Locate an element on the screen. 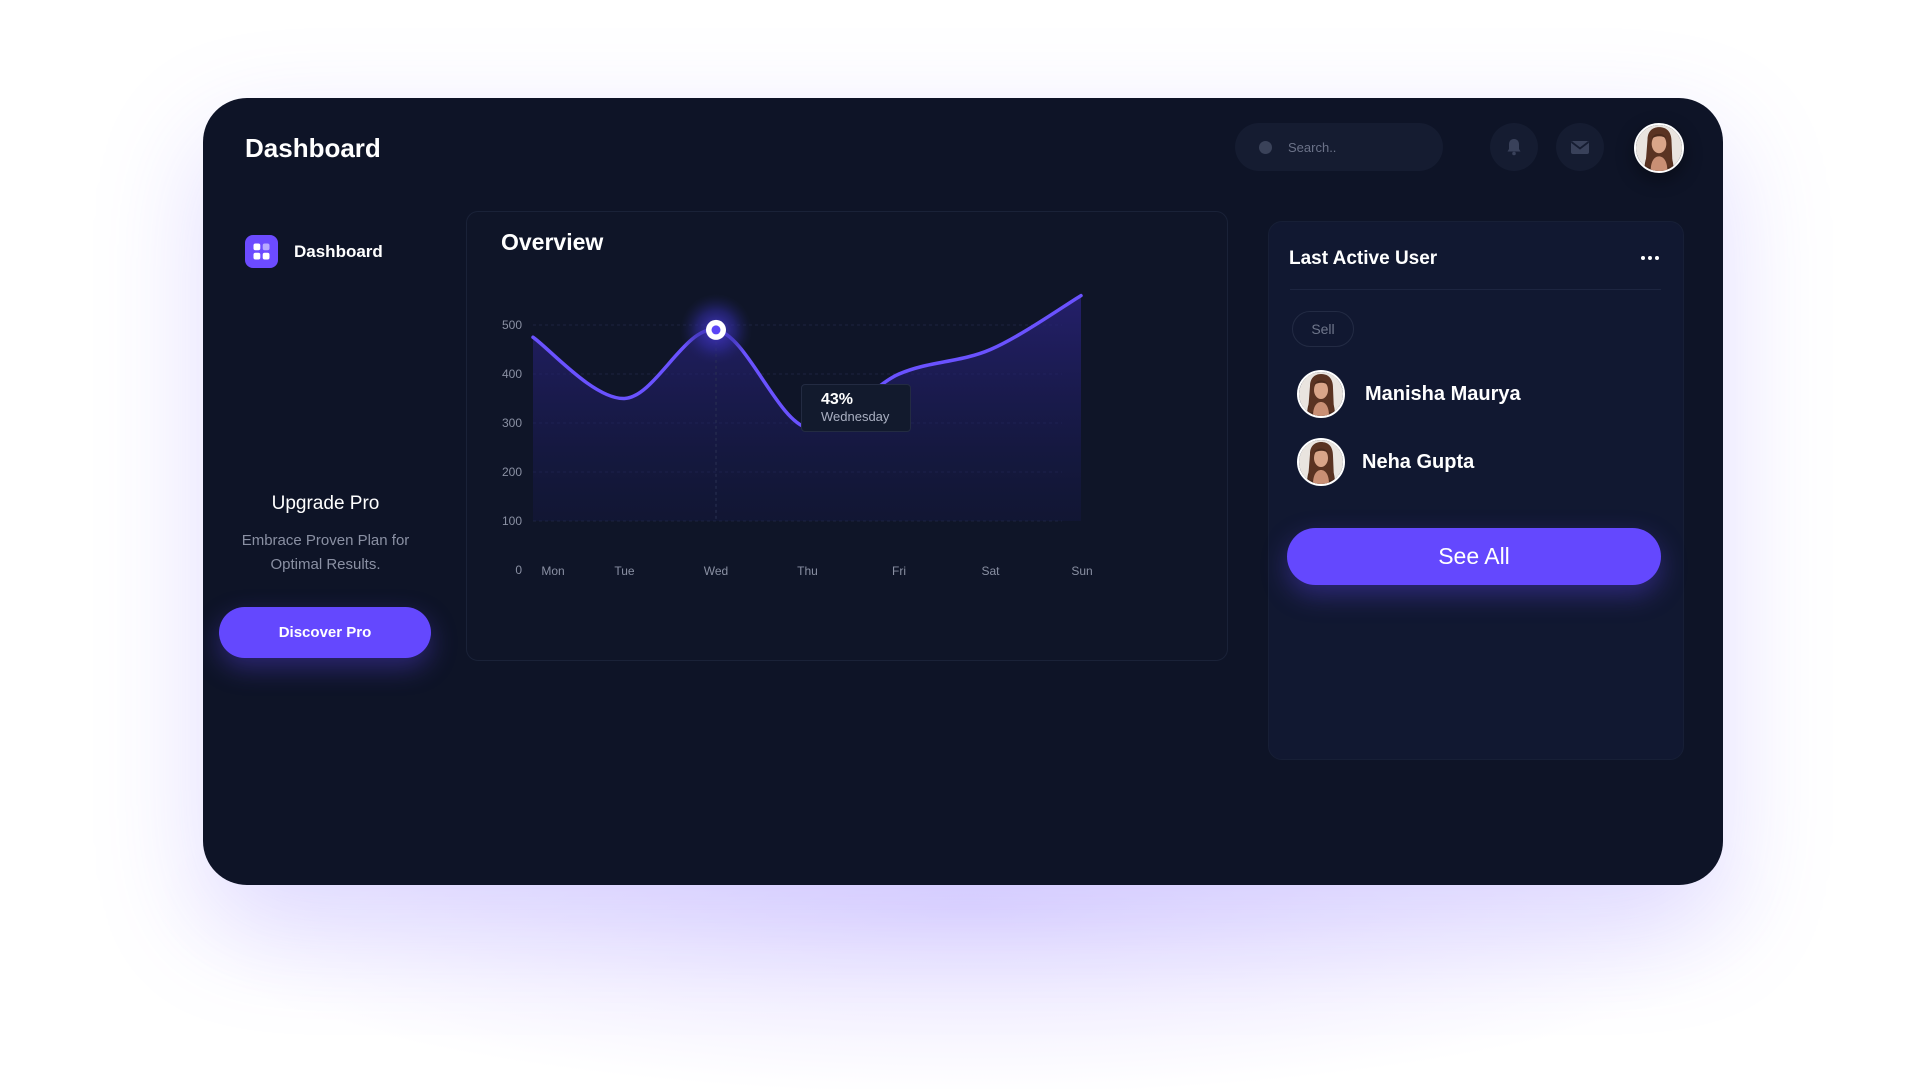  x-tick-label: Thu is located at coordinates (807, 571).